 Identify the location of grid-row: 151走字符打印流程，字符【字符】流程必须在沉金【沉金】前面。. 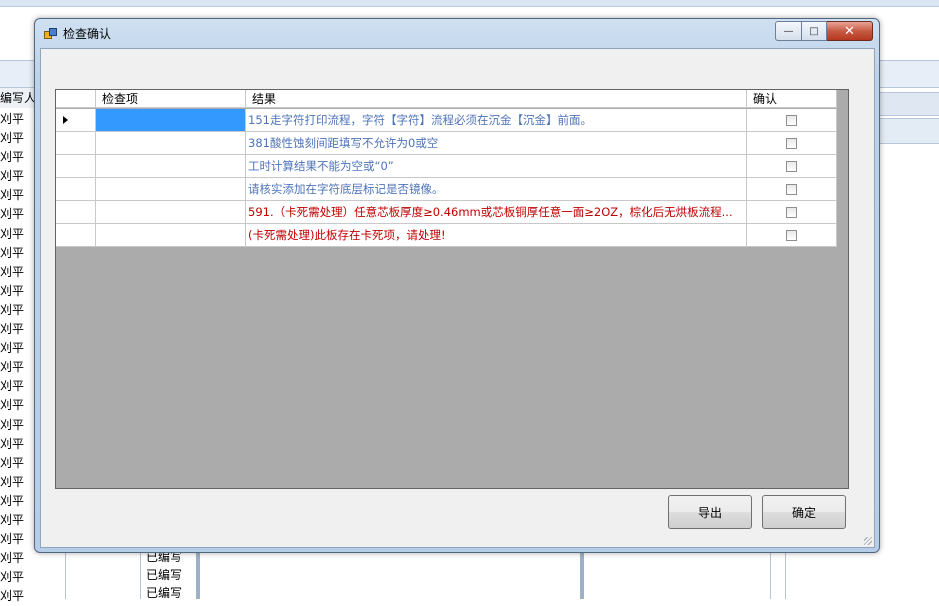
(446, 120).